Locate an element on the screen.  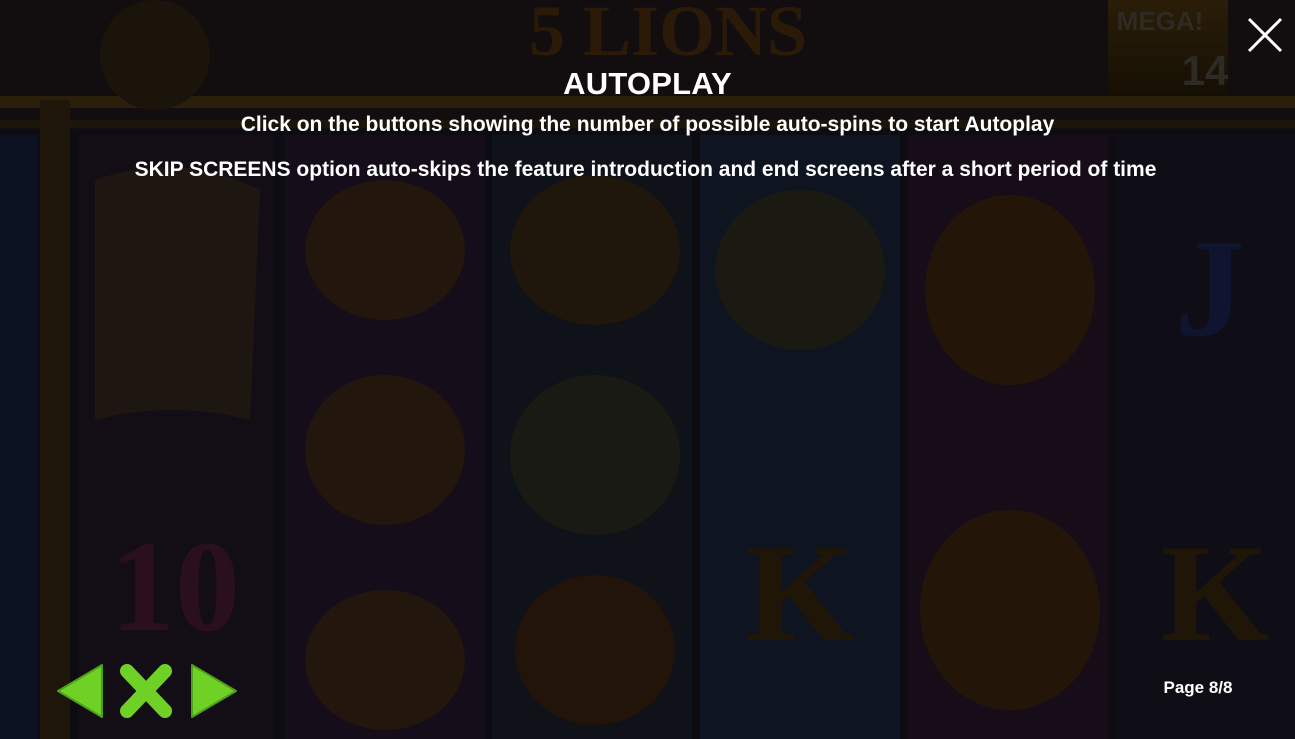
arrow-left-icon is located at coordinates (80, 691).